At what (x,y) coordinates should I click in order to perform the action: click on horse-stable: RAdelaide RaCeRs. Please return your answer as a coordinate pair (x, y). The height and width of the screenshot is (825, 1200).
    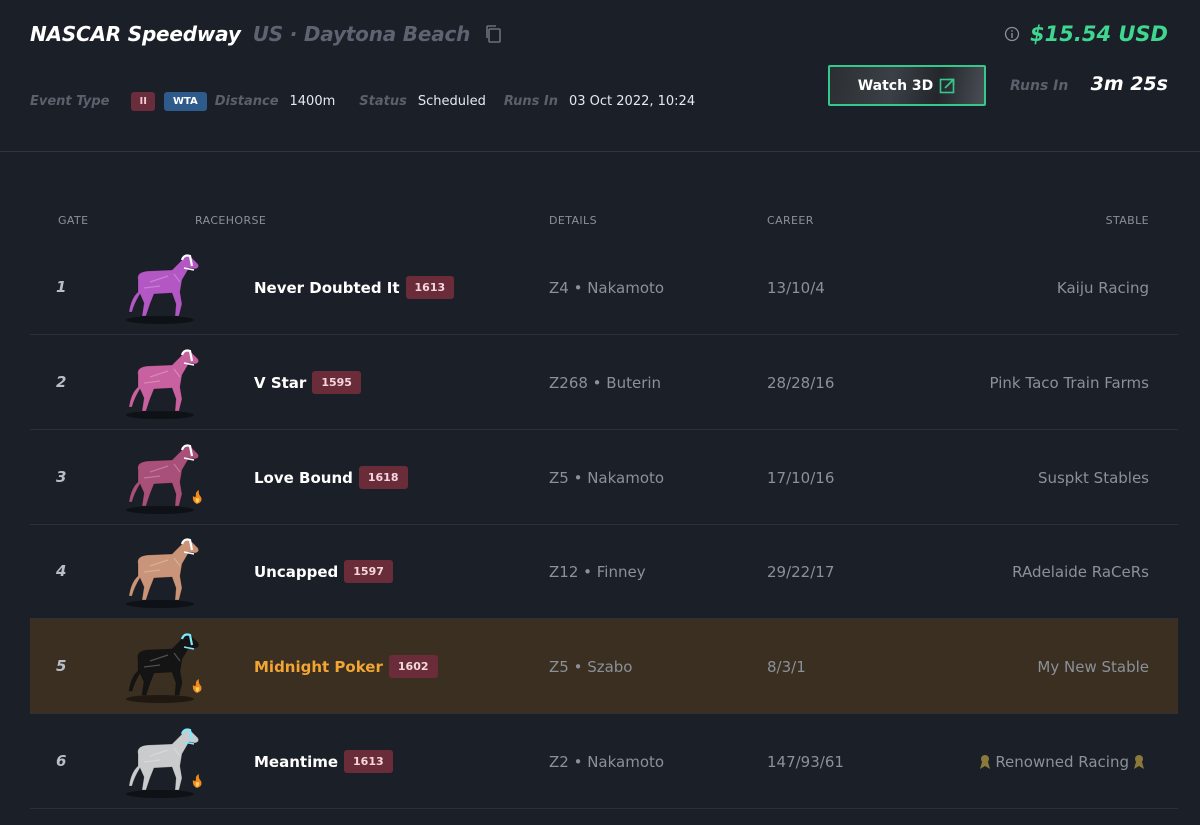
    Looking at the image, I should click on (1080, 572).